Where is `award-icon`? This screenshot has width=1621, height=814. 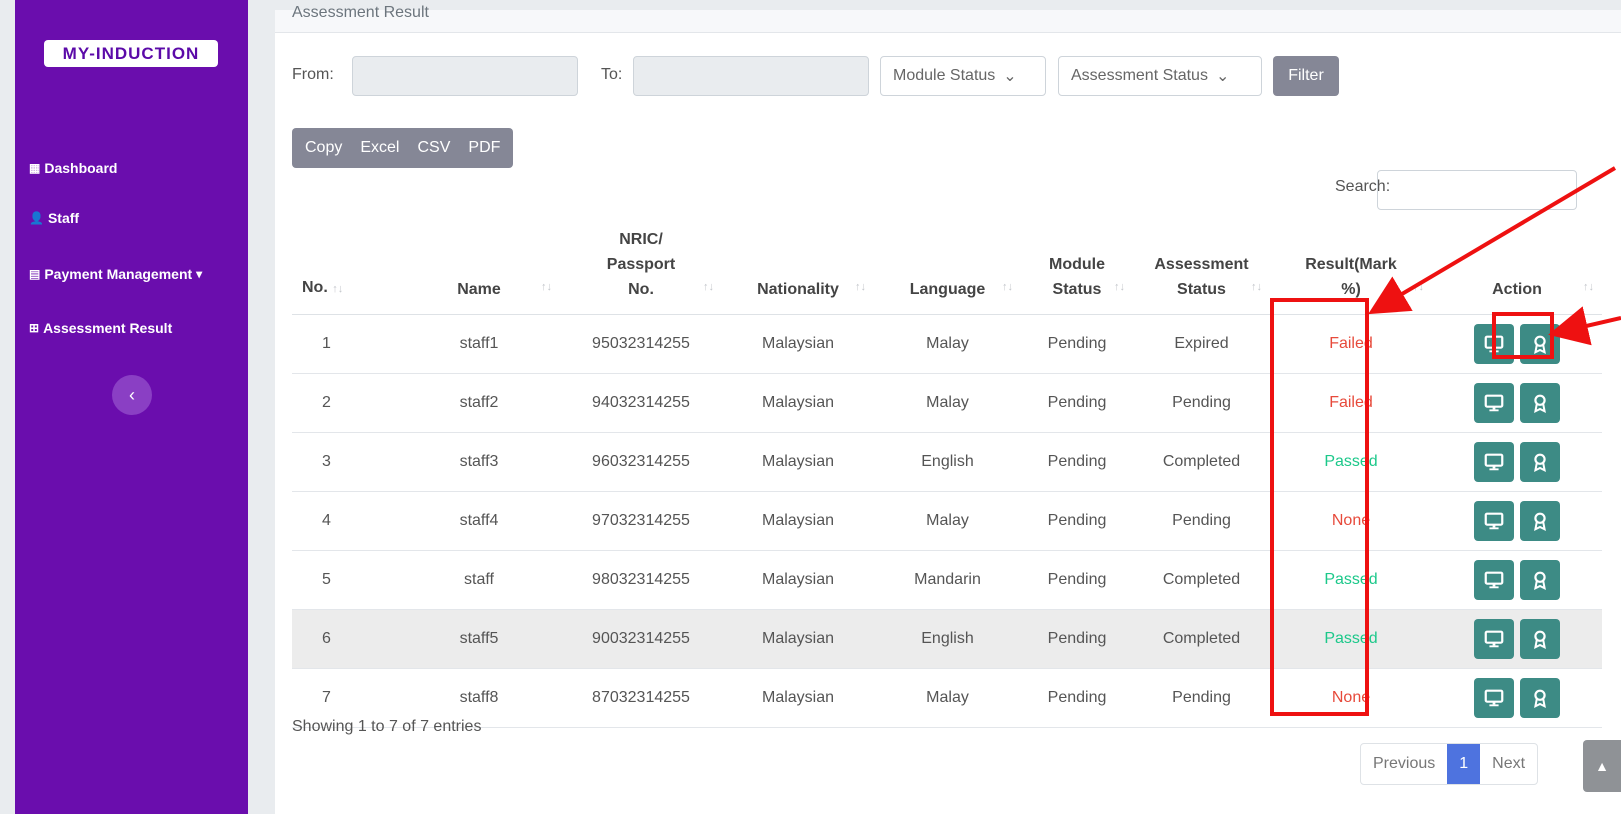
award-icon is located at coordinates (1540, 580).